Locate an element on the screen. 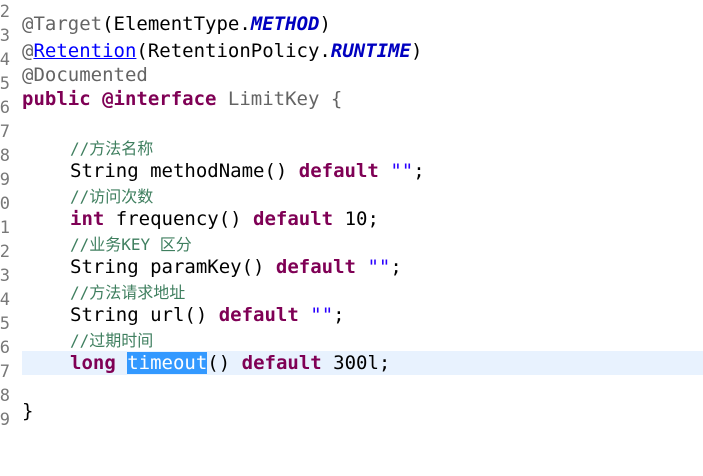 This screenshot has width=703, height=476. code-comment: //访问次数 is located at coordinates (112, 196).